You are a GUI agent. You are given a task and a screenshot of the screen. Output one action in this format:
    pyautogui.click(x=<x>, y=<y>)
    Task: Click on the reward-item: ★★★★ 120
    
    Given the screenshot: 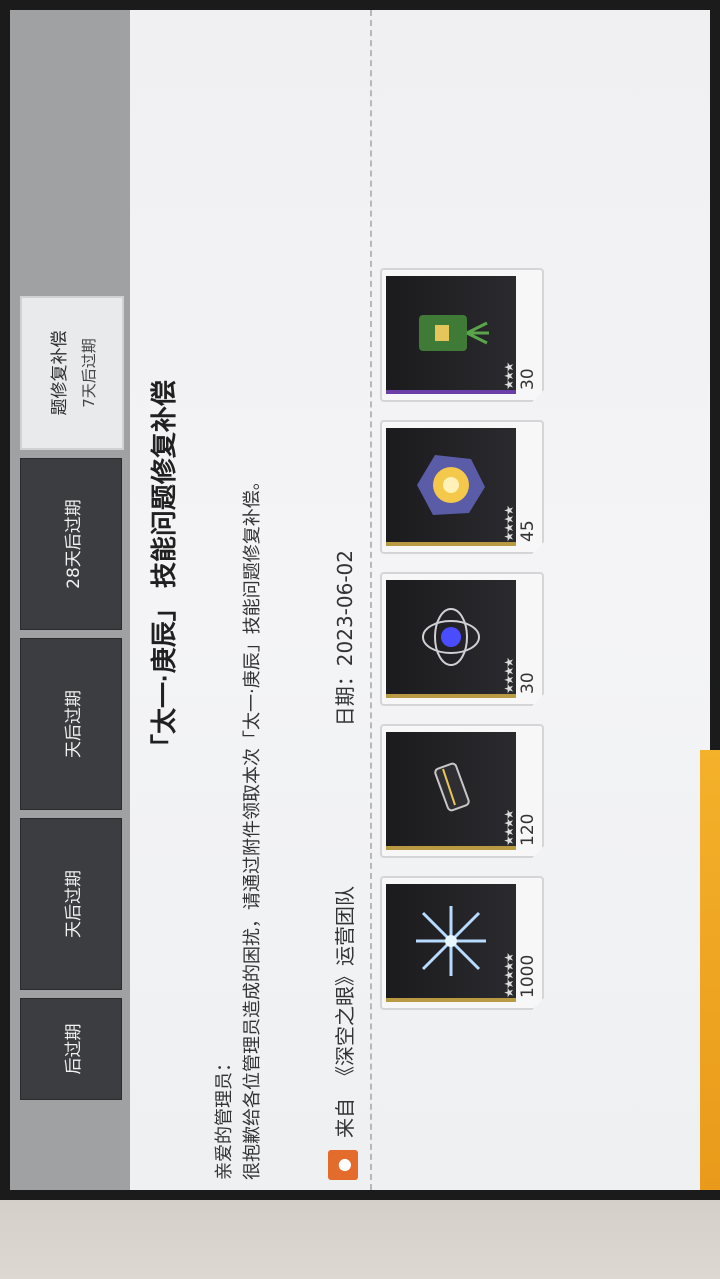 What is the action you would take?
    pyautogui.click(x=462, y=791)
    